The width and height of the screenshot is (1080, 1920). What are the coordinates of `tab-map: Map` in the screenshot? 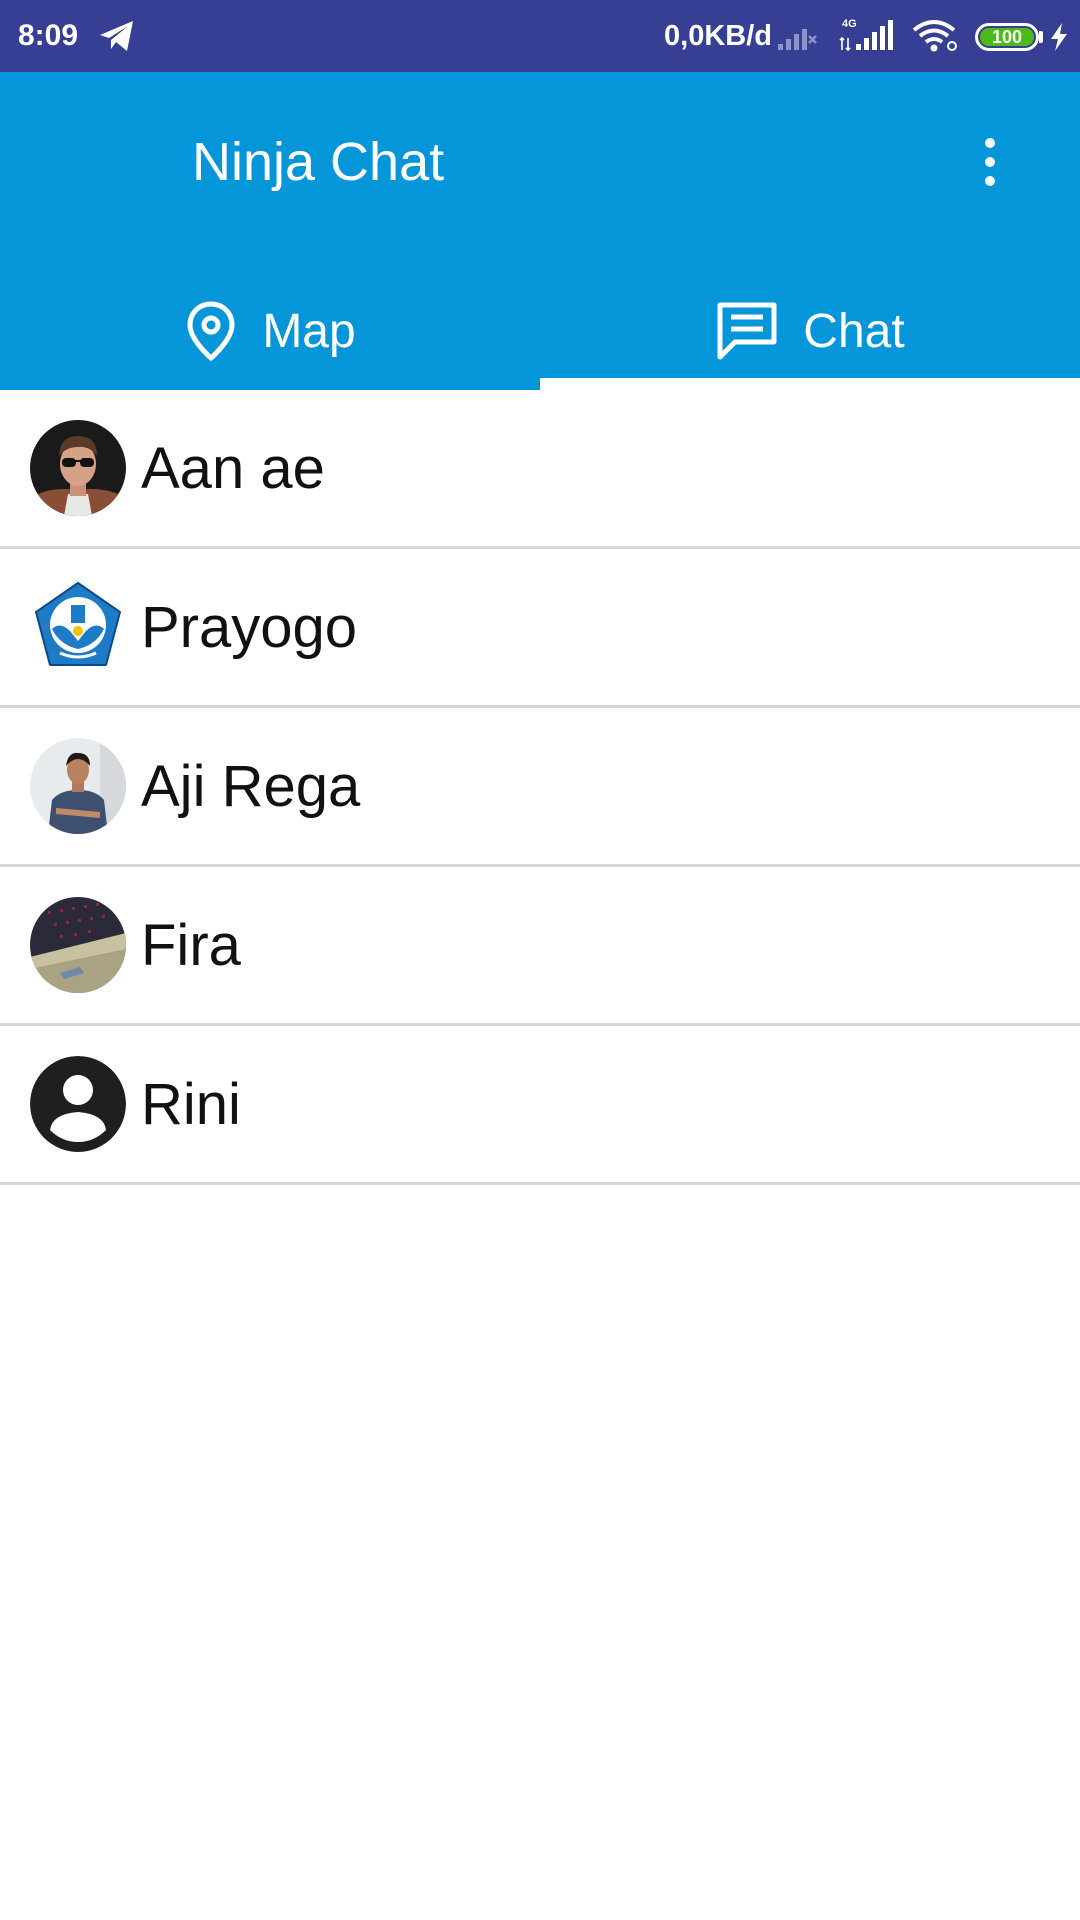 It's located at (270, 331).